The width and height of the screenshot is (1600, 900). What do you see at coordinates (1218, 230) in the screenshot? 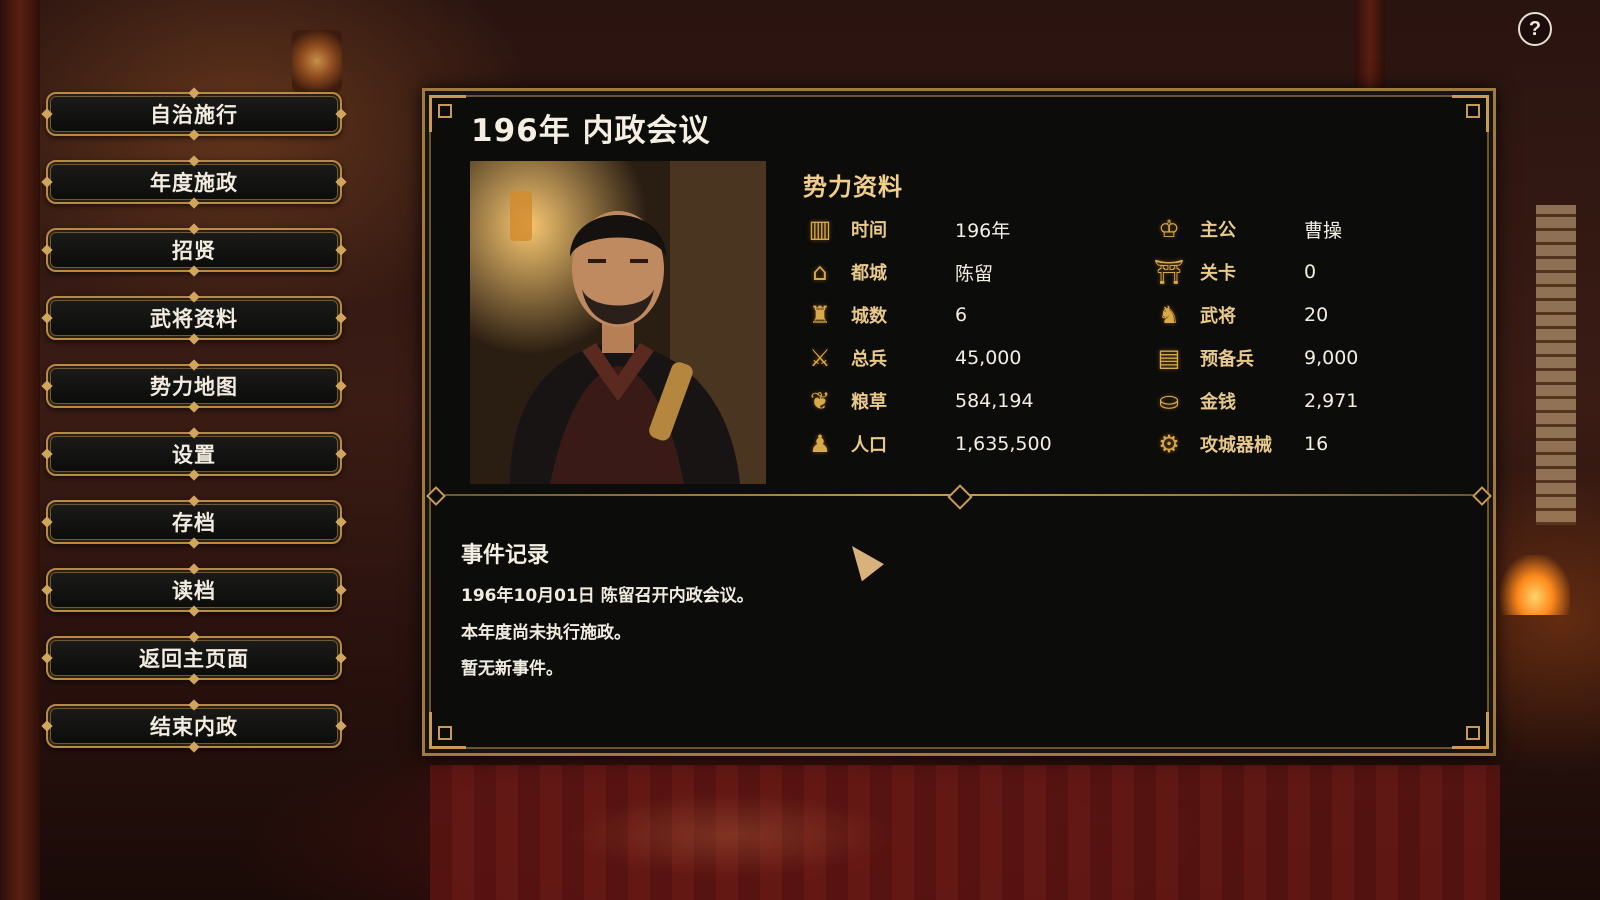
I see `stat-label: 主公` at bounding box center [1218, 230].